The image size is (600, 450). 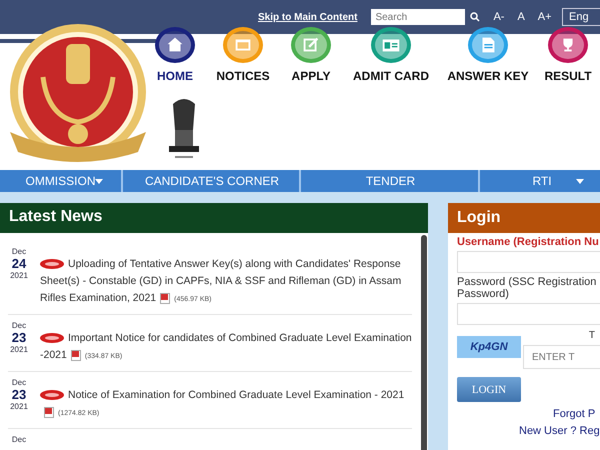 What do you see at coordinates (311, 55) in the screenshot?
I see `quick-link: APPLY` at bounding box center [311, 55].